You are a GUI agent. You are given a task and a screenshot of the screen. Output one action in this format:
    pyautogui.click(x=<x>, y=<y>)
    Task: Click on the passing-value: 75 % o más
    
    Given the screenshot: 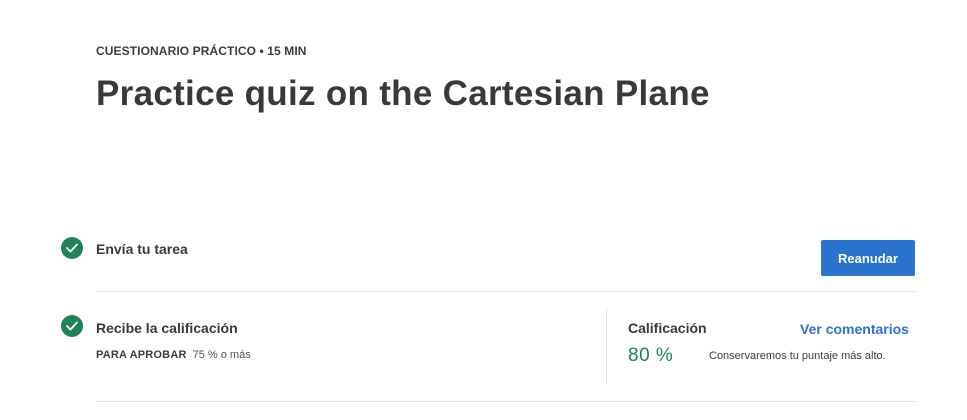 What is the action you would take?
    pyautogui.click(x=221, y=355)
    